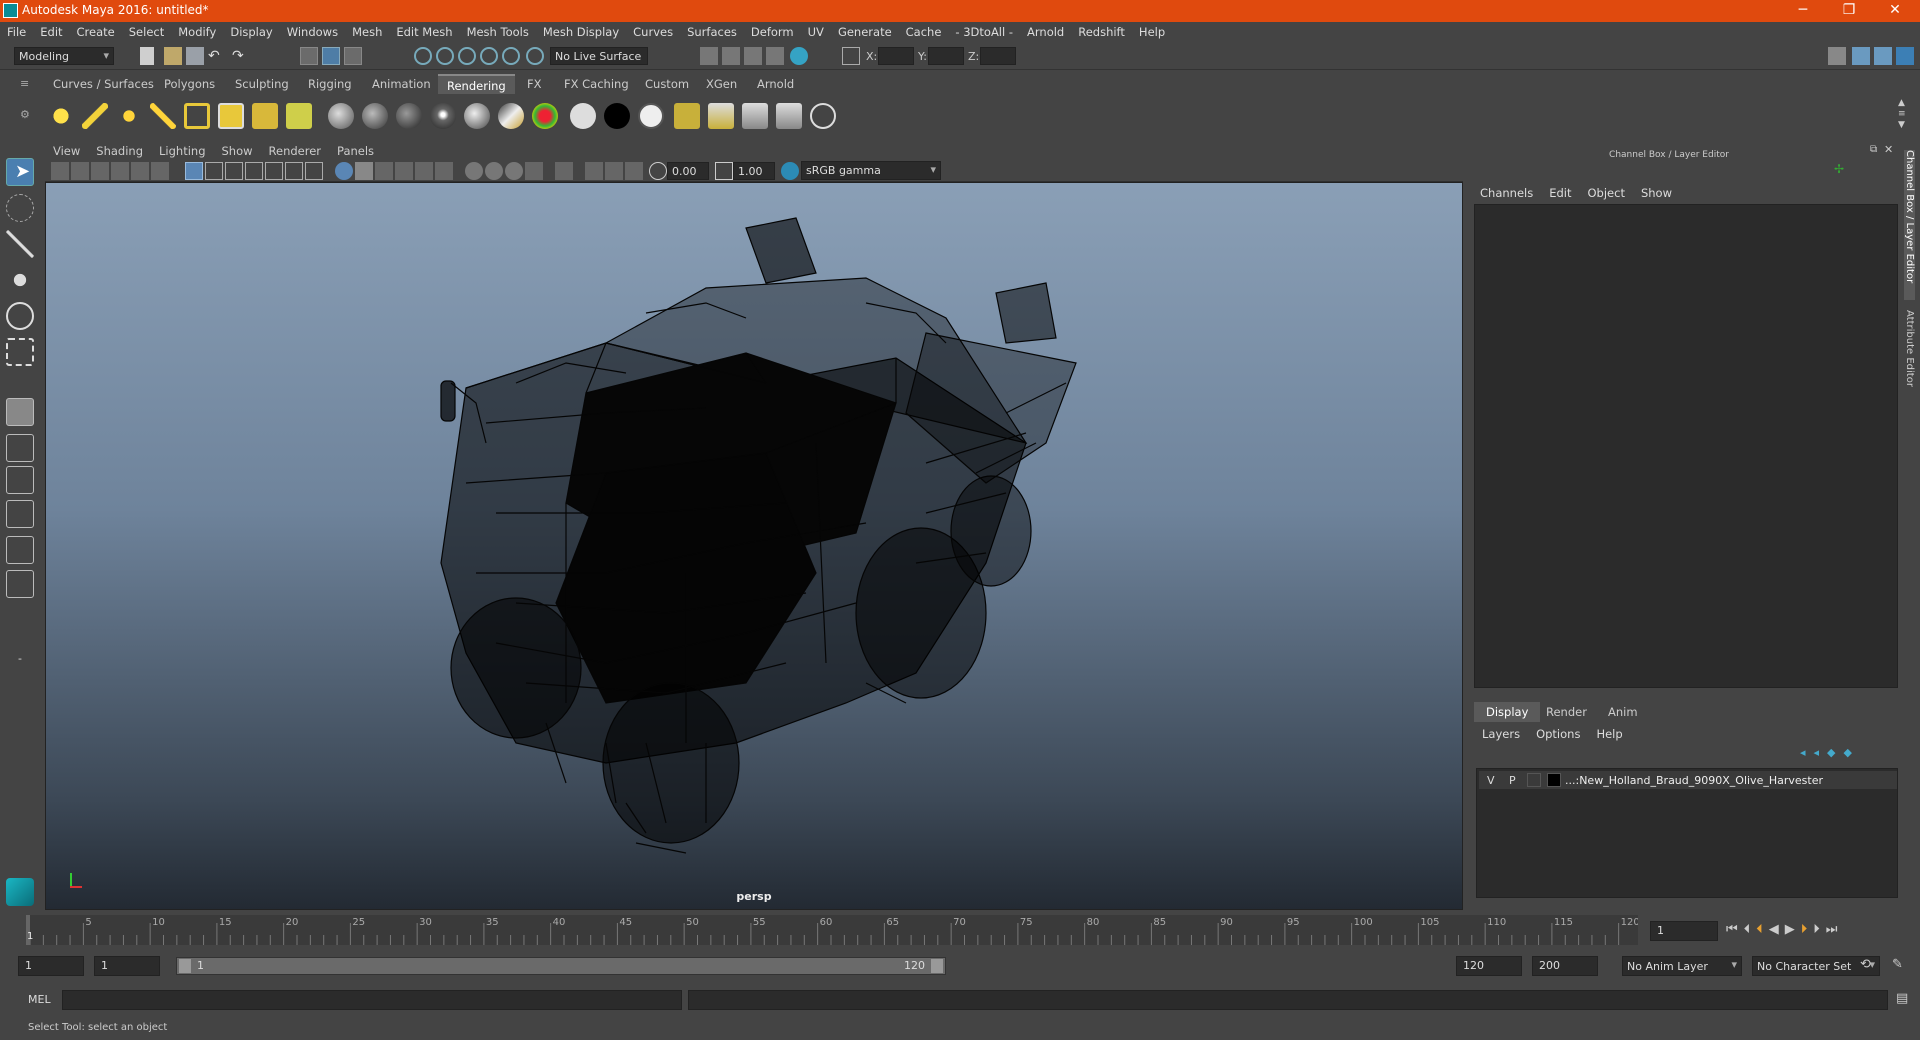  I want to click on menu-surfaces: Surfaces, so click(712, 30).